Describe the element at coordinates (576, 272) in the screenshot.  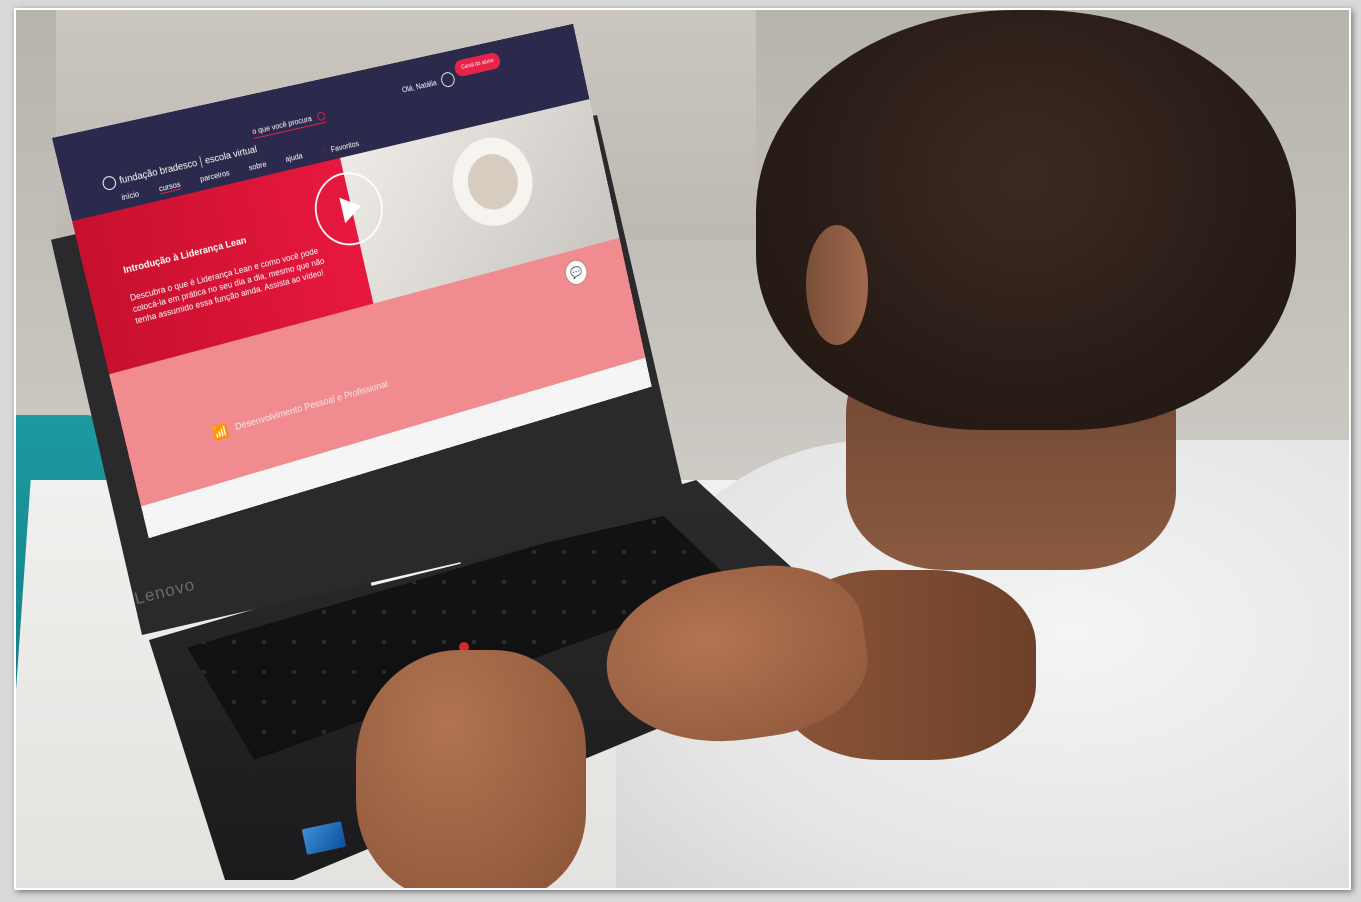
I see `chat-icon: 💬` at that location.